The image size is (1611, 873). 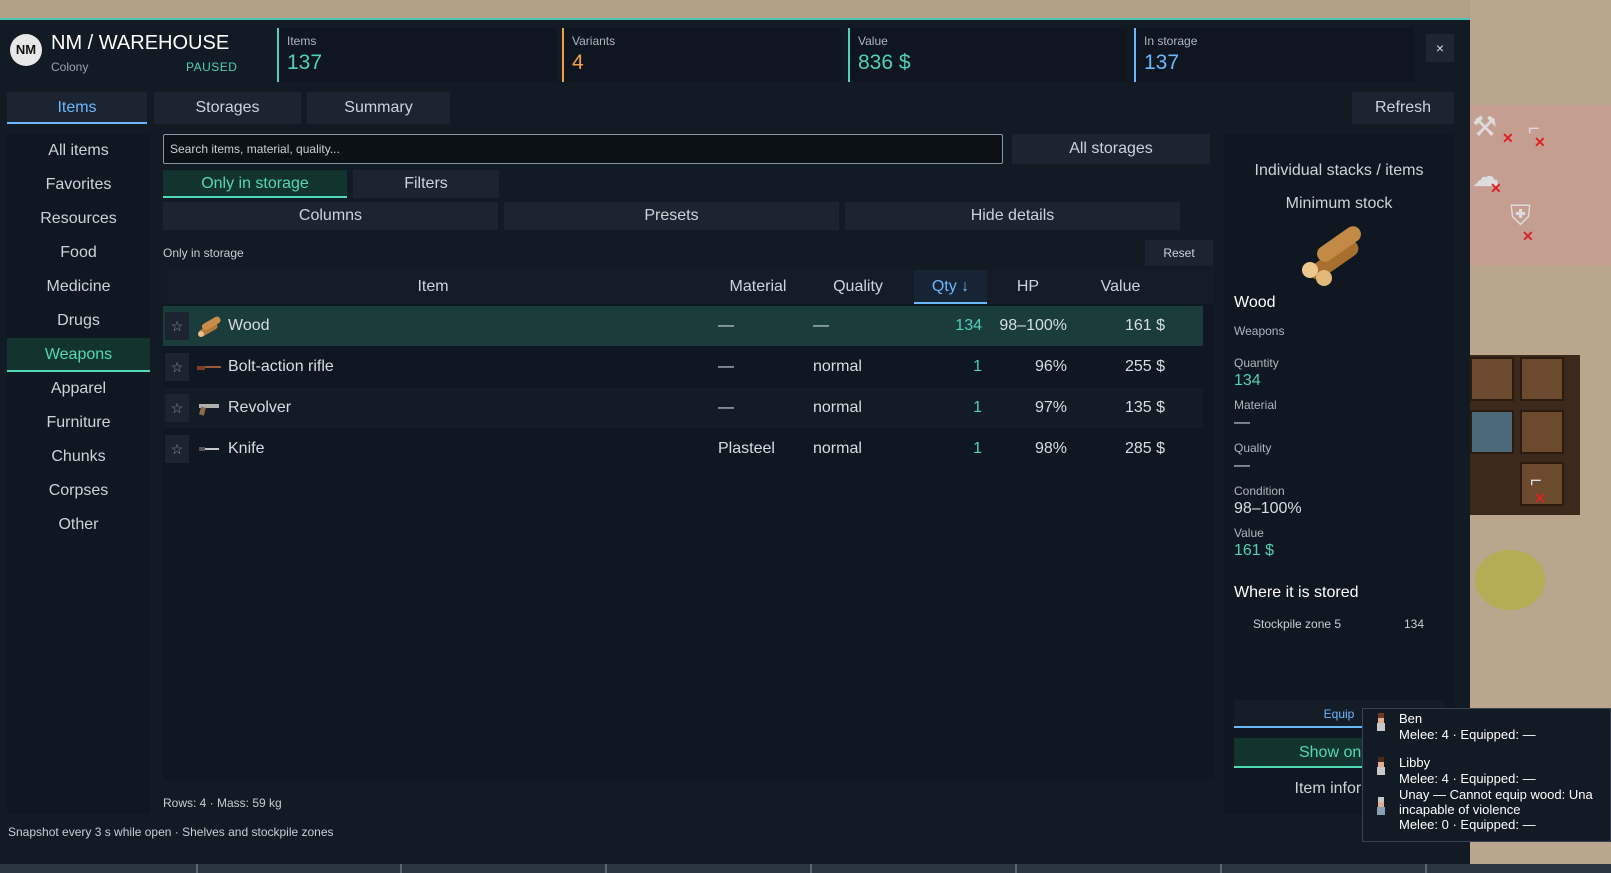 I want to click on detail-item-name: Wood, so click(x=1255, y=302).